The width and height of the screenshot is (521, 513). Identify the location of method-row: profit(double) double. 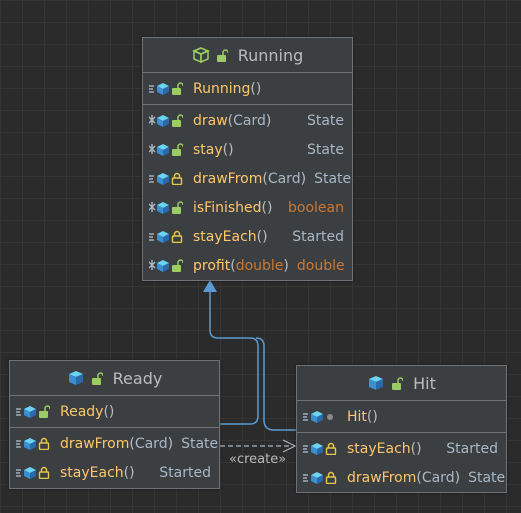
(247, 265).